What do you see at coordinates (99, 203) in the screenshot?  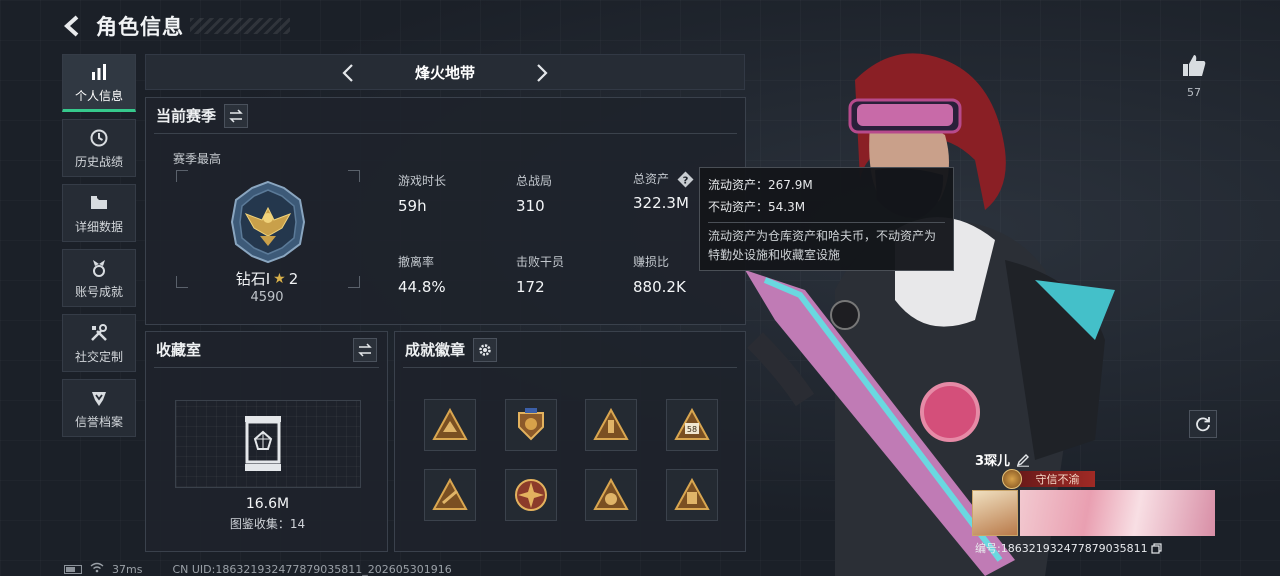 I see `folder-icon` at bounding box center [99, 203].